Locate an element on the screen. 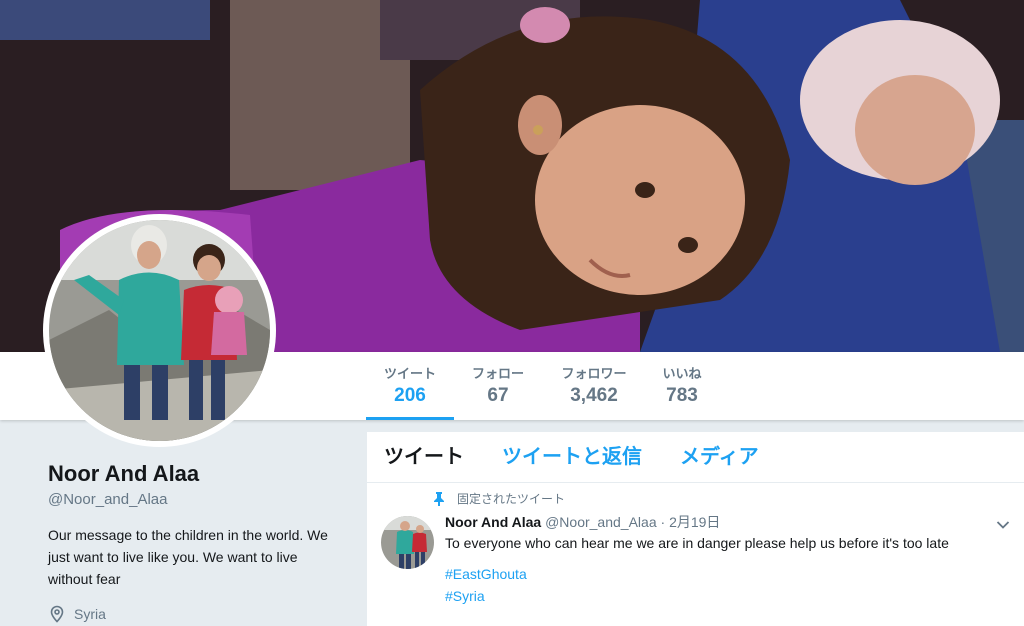 This screenshot has height=626, width=1024. stat-likes-value: 783 is located at coordinates (682, 395).